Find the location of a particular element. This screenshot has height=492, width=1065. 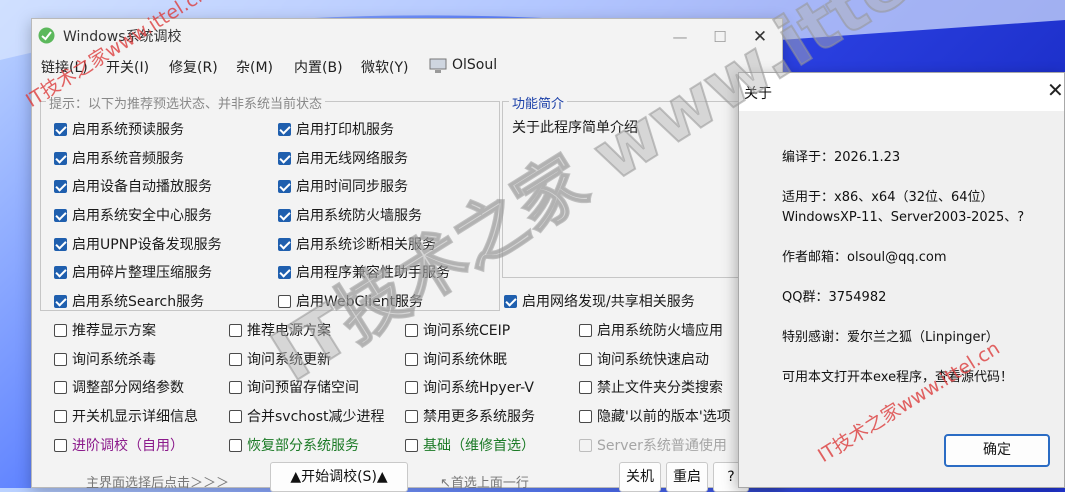

checkbox-restore-services: 恢复部分系统服务 is located at coordinates (294, 445).